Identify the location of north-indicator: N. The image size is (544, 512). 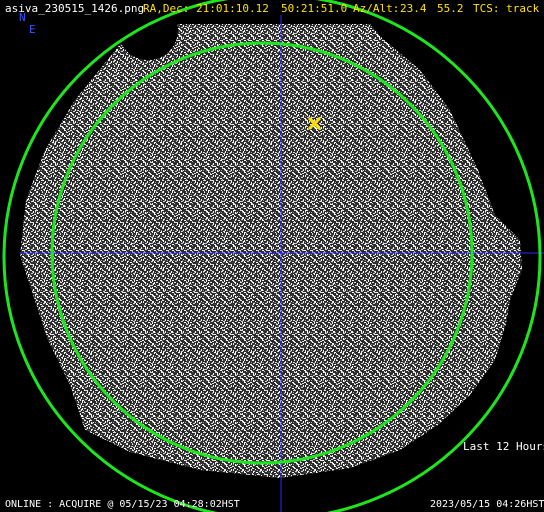
(22, 17).